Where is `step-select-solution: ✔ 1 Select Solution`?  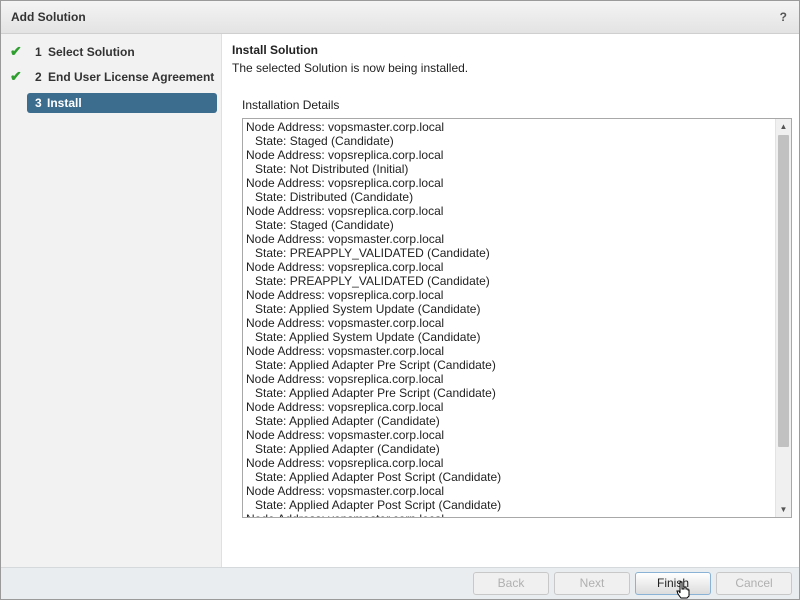
step-select-solution: ✔ 1 Select Solution is located at coordinates (111, 52).